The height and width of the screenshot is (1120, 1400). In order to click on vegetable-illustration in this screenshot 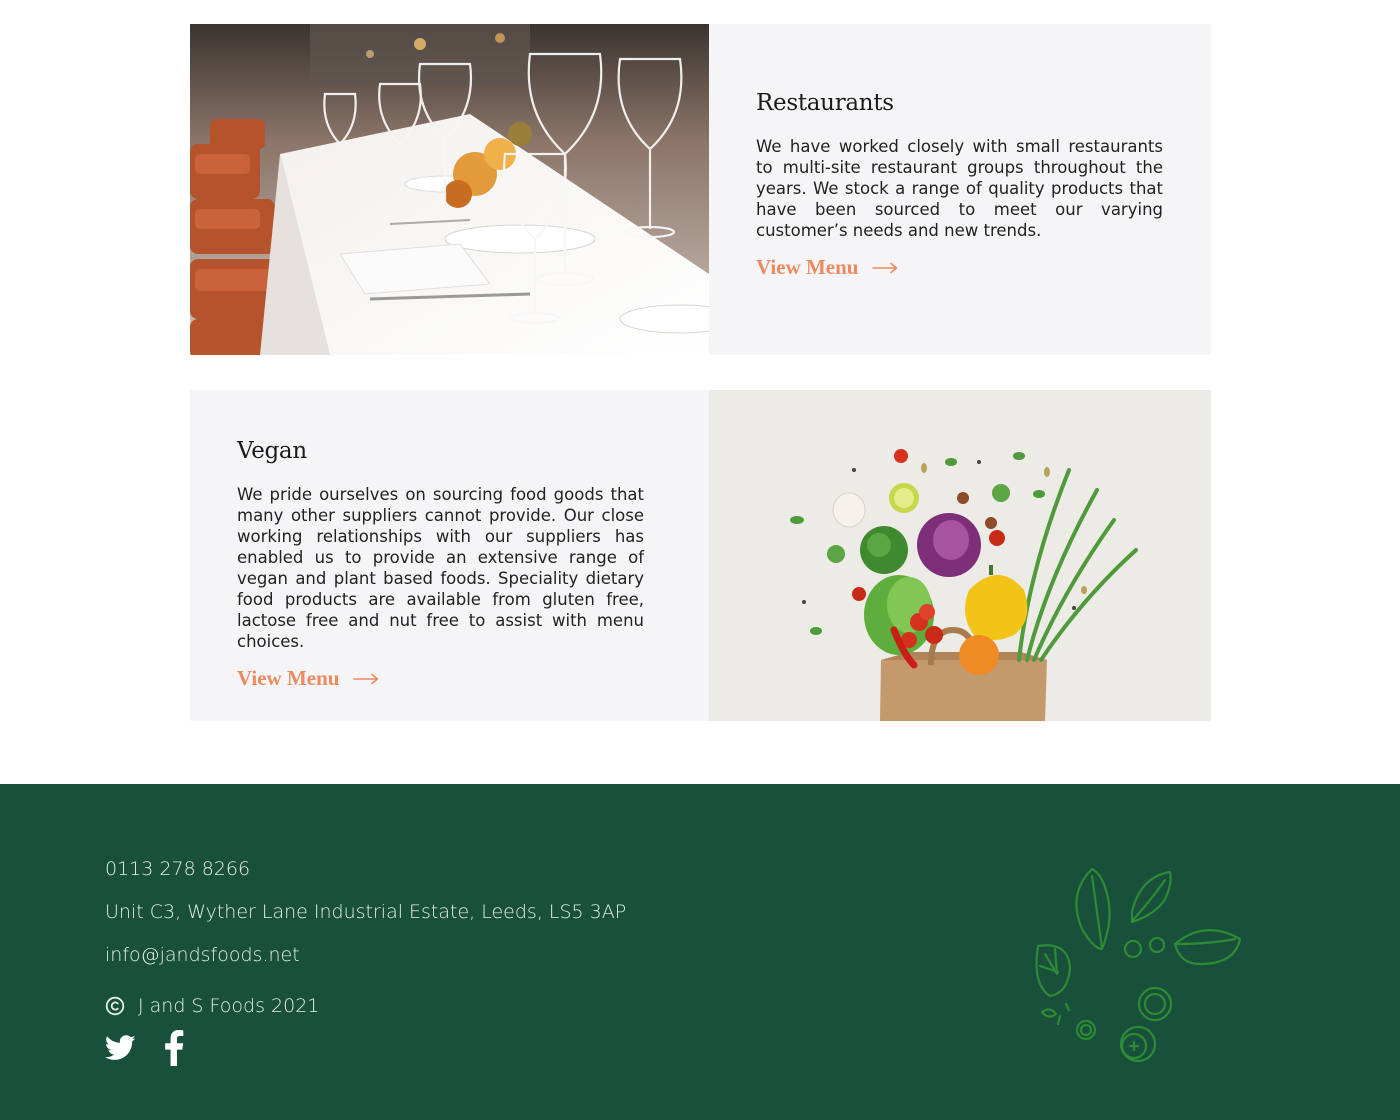, I will do `click(1140, 964)`.